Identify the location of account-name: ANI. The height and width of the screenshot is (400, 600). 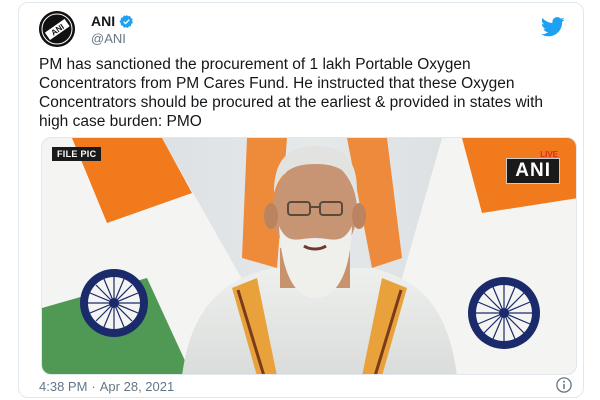
(112, 21).